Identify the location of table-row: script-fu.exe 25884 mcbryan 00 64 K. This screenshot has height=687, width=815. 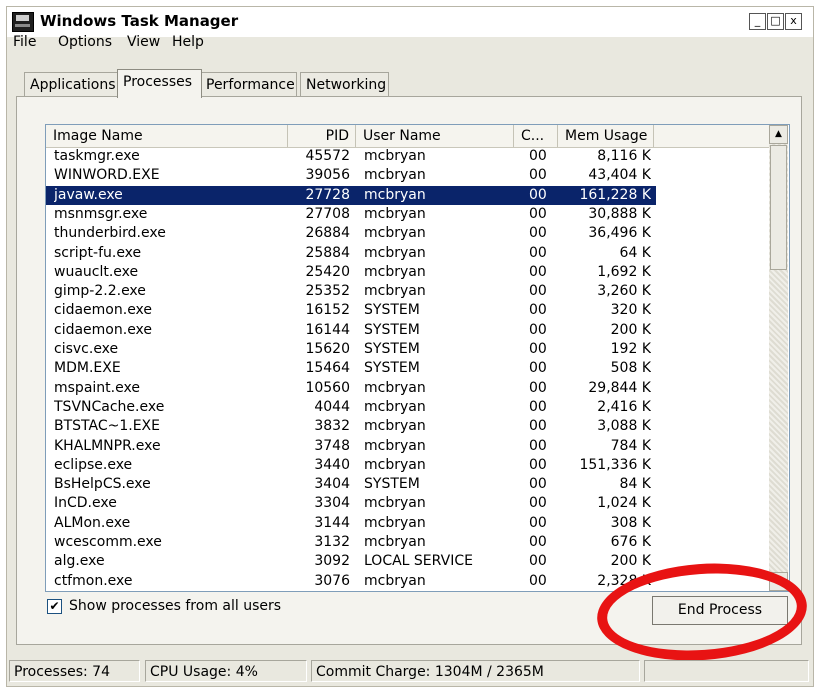
(351, 253).